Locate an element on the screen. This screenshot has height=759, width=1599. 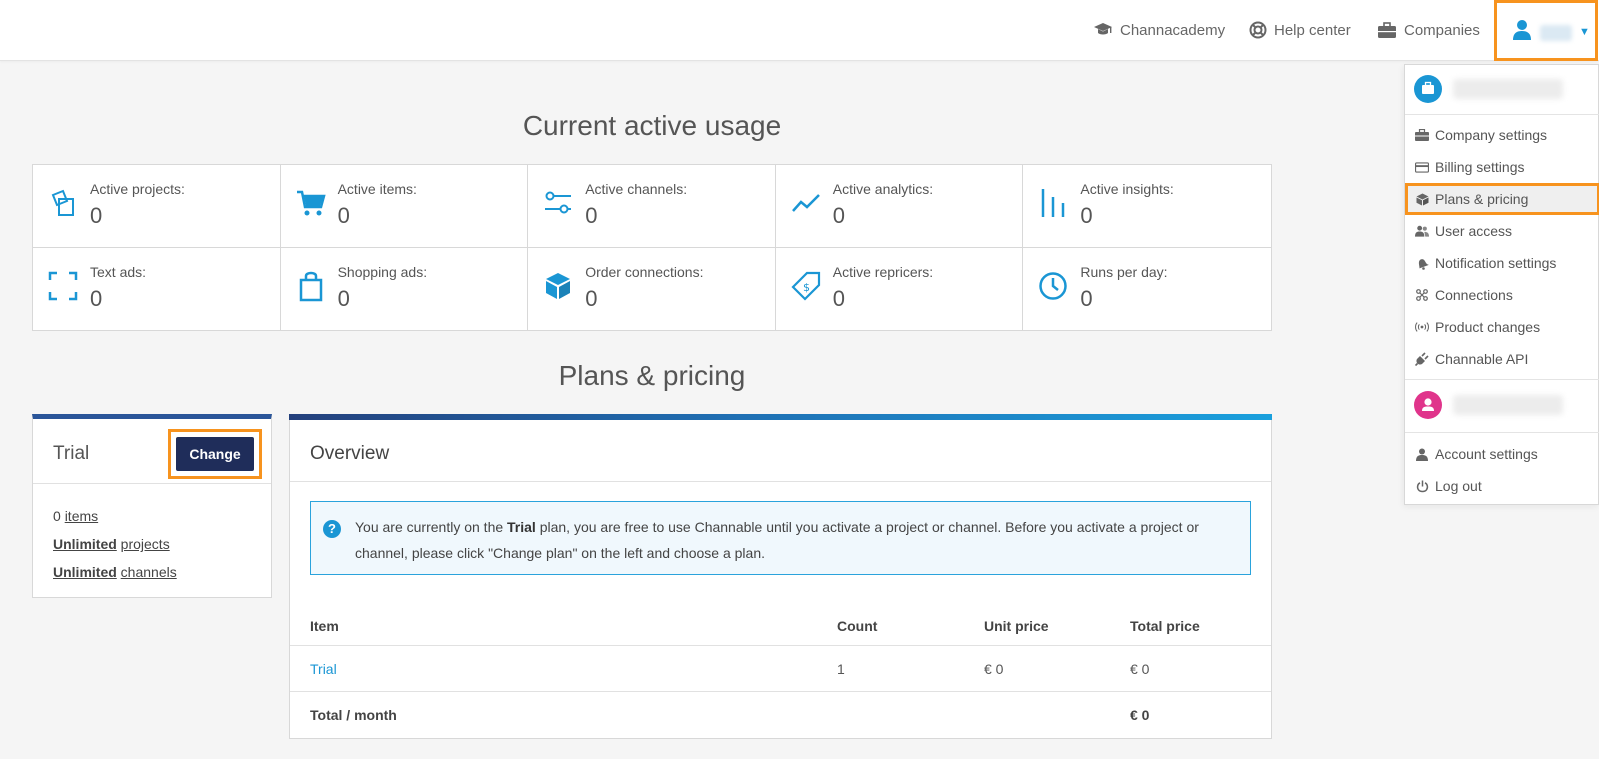
user-menu-button: ▼ is located at coordinates (1546, 30).